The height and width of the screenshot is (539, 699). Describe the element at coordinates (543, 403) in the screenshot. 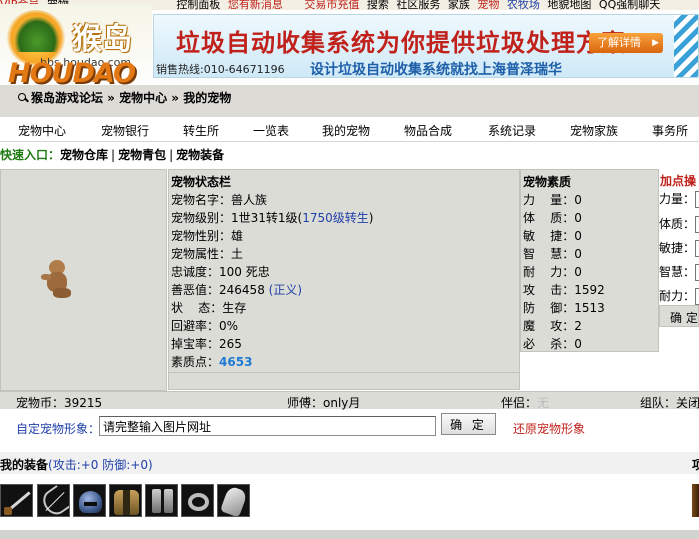

I see `partner-value: 无` at that location.